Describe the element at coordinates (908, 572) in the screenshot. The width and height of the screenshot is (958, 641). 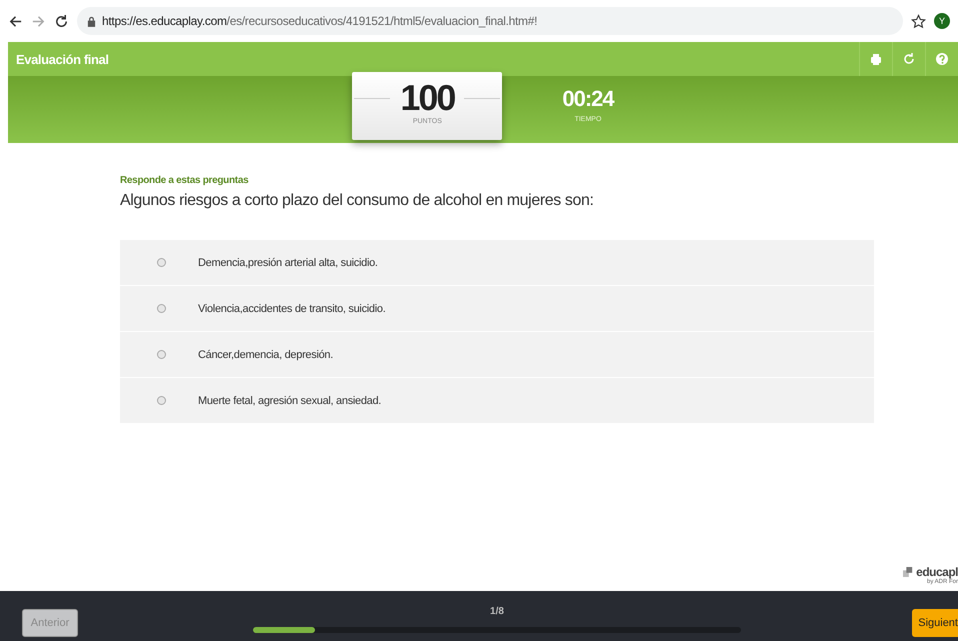
I see `logo-icon` at that location.